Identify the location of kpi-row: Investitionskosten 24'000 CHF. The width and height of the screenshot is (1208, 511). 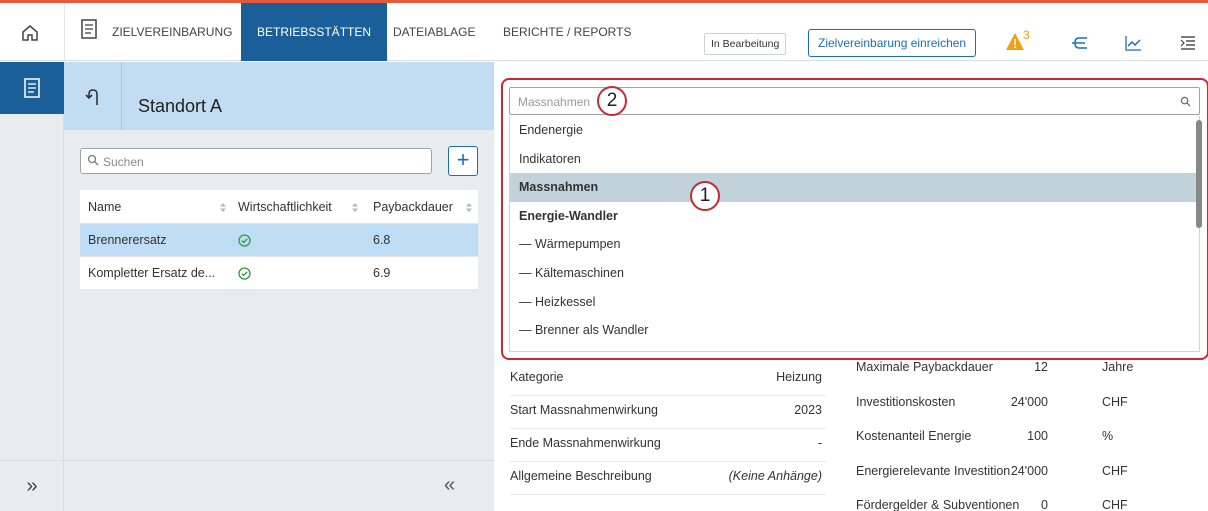
(1021, 404).